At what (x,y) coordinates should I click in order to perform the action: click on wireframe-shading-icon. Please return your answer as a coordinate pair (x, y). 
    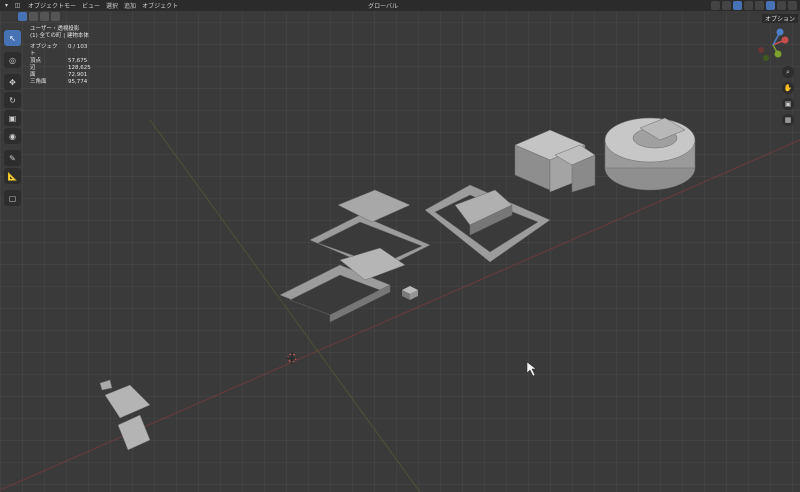
    Looking at the image, I should click on (759, 5).